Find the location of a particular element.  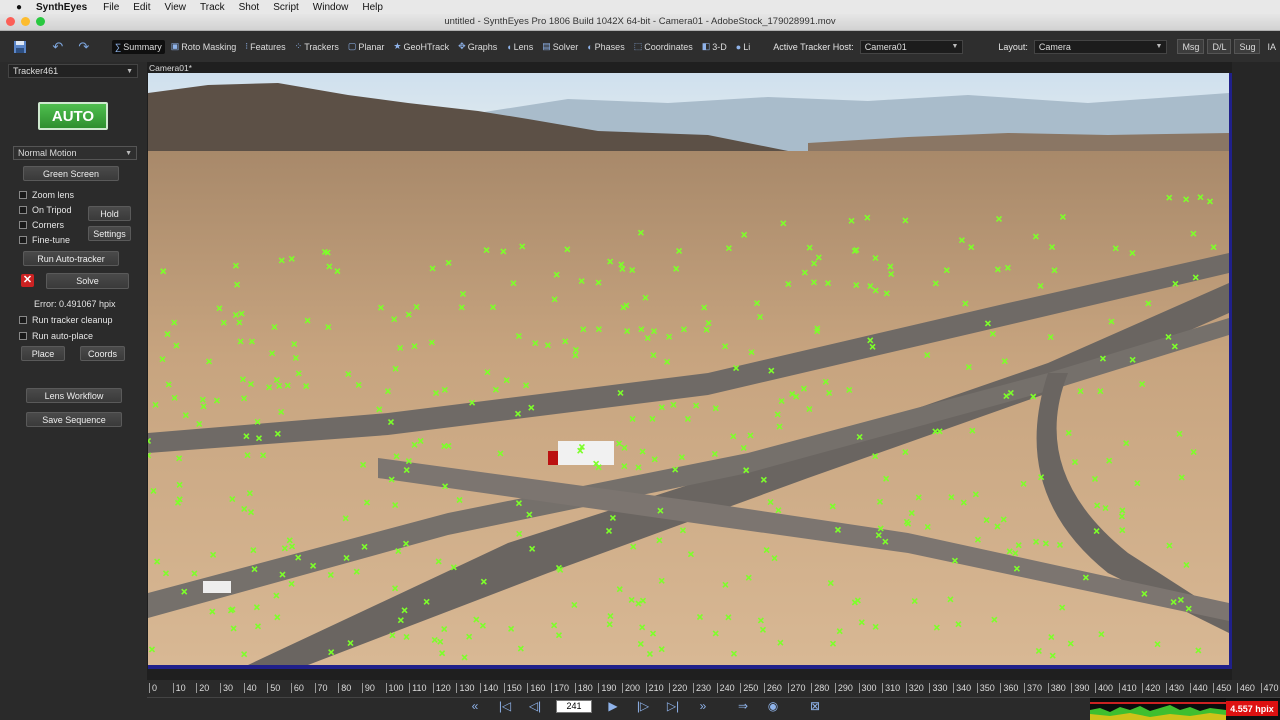

ruler-tick: 190 is located at coordinates (607, 688).